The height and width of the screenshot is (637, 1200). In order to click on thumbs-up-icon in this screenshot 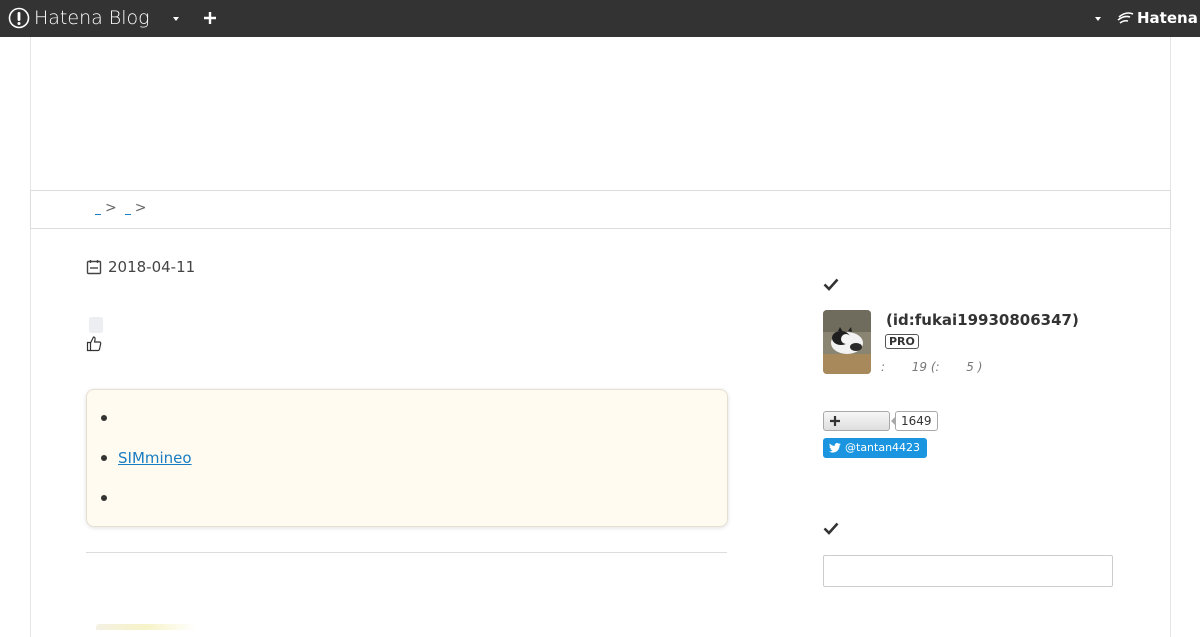, I will do `click(94, 343)`.